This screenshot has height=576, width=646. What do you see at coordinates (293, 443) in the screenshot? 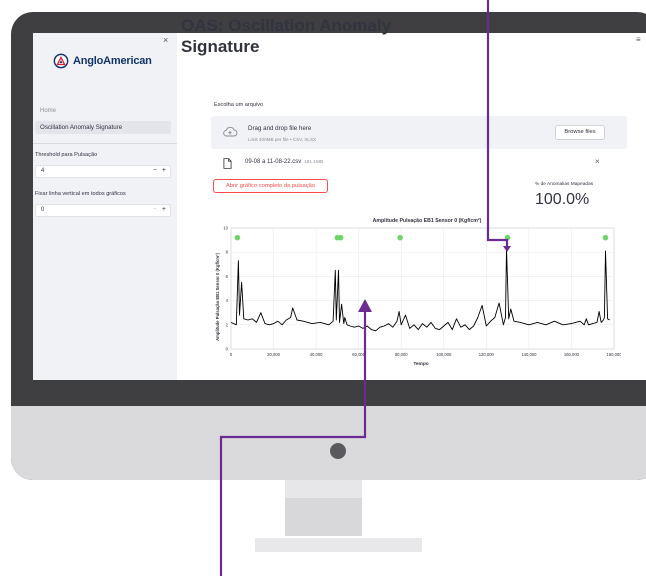
I see `annotation-pointer-bottom` at bounding box center [293, 443].